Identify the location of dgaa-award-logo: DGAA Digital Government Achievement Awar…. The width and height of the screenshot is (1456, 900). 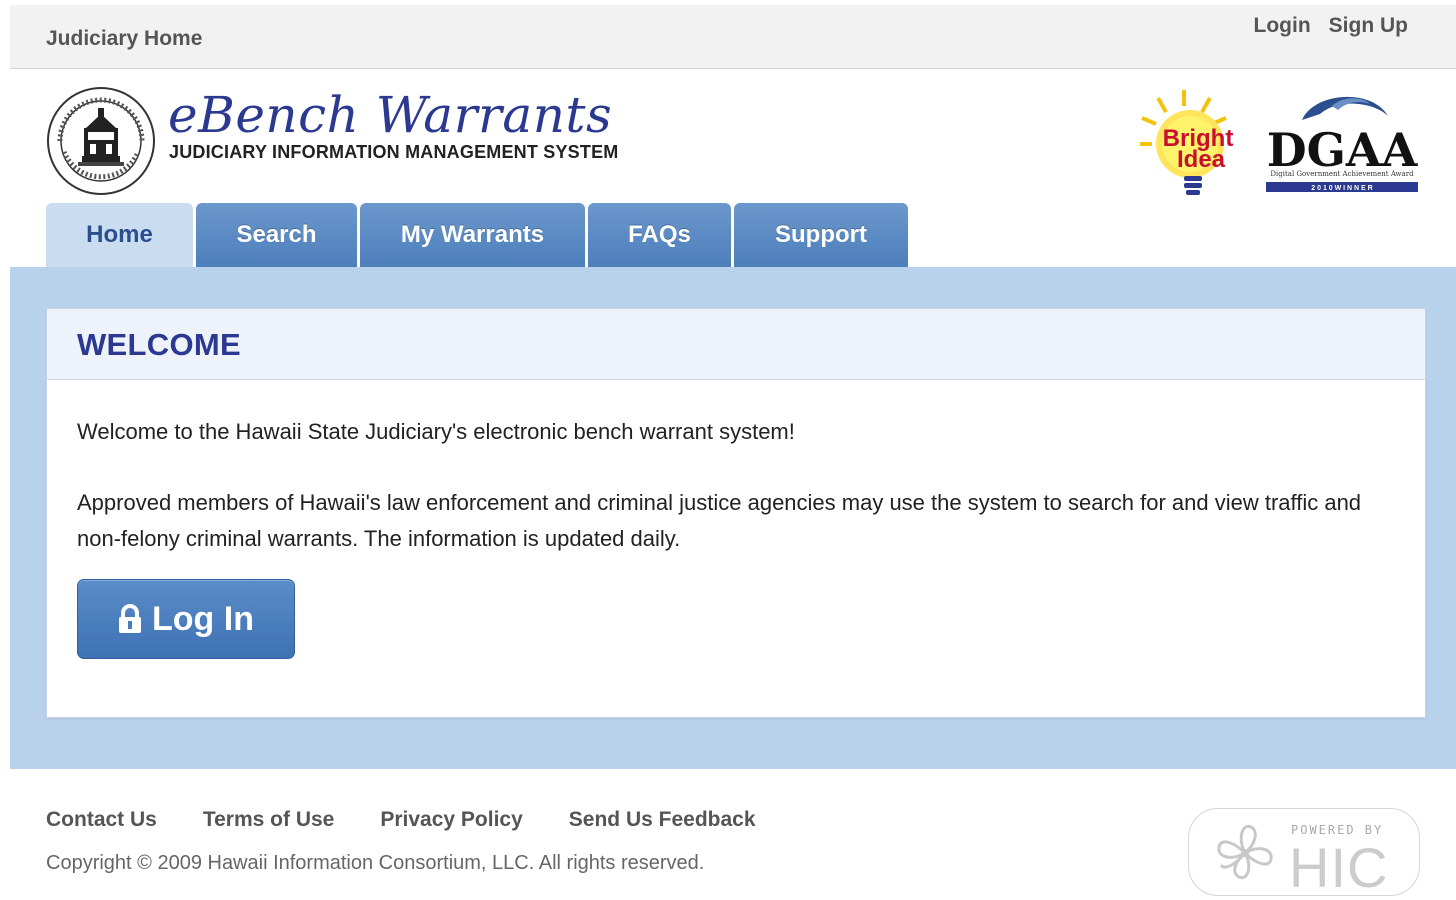
(1342, 144).